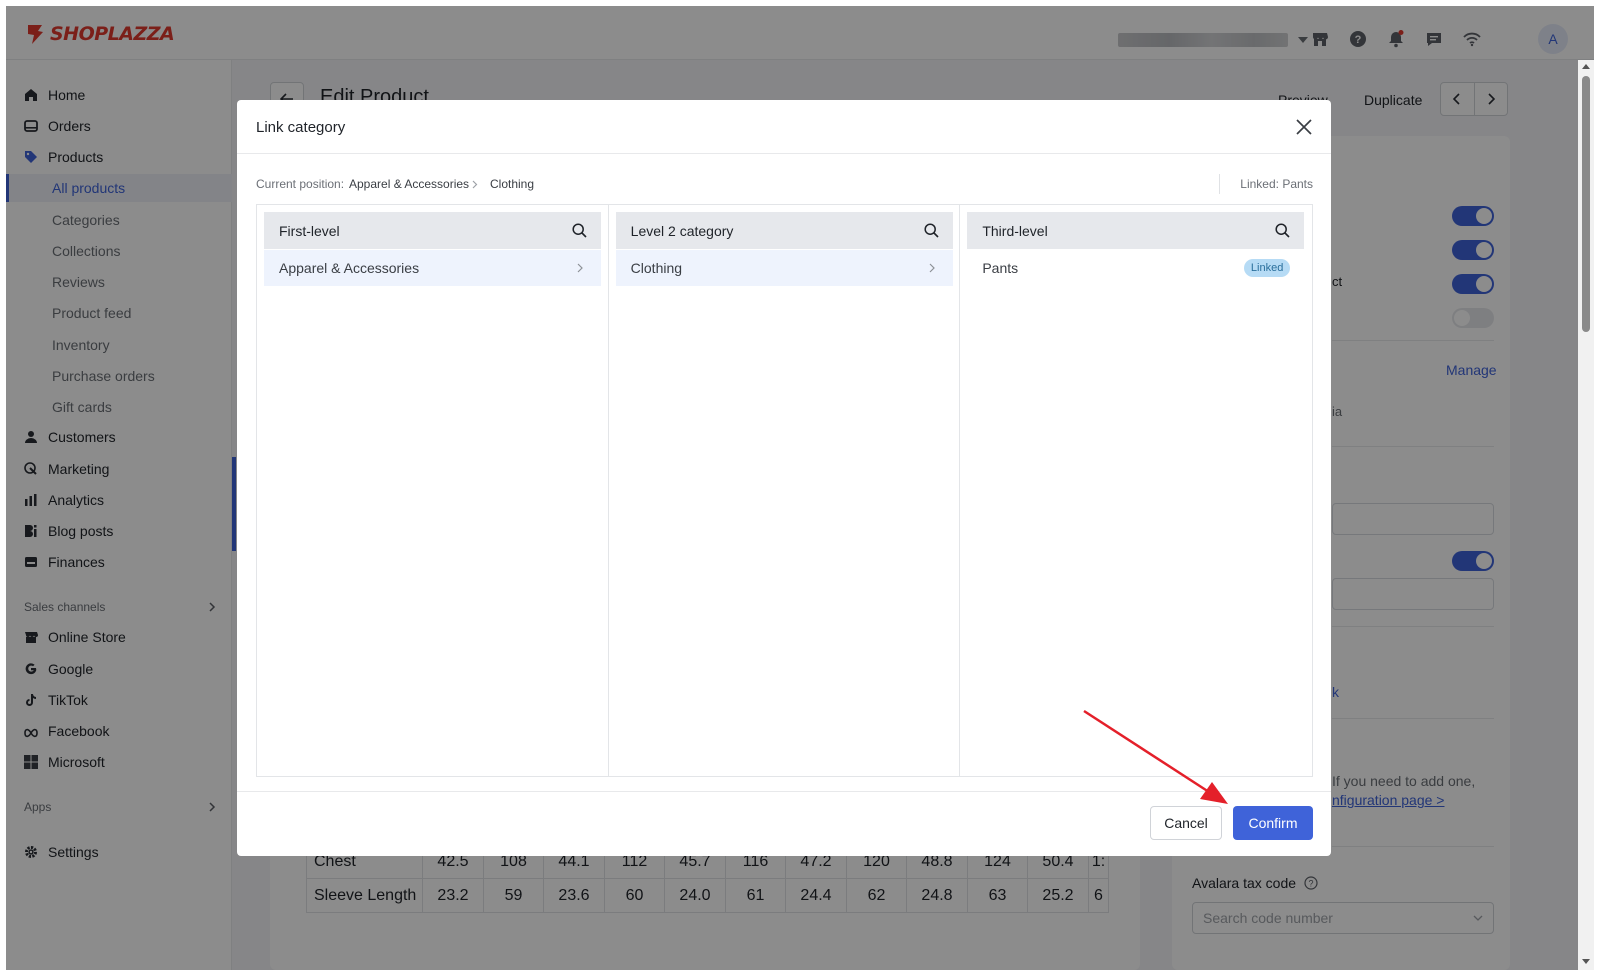 Image resolution: width=1600 pixels, height=976 pixels. I want to click on column-header: Third-level, so click(1136, 230).